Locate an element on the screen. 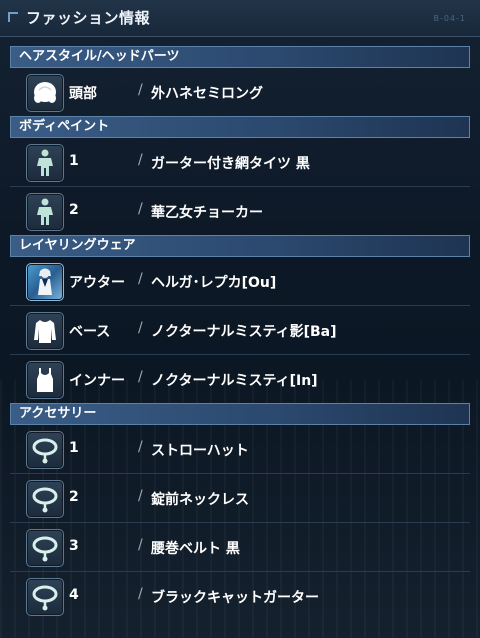 This screenshot has height=638, width=480. window-title: ファッション情報 is located at coordinates (88, 18).